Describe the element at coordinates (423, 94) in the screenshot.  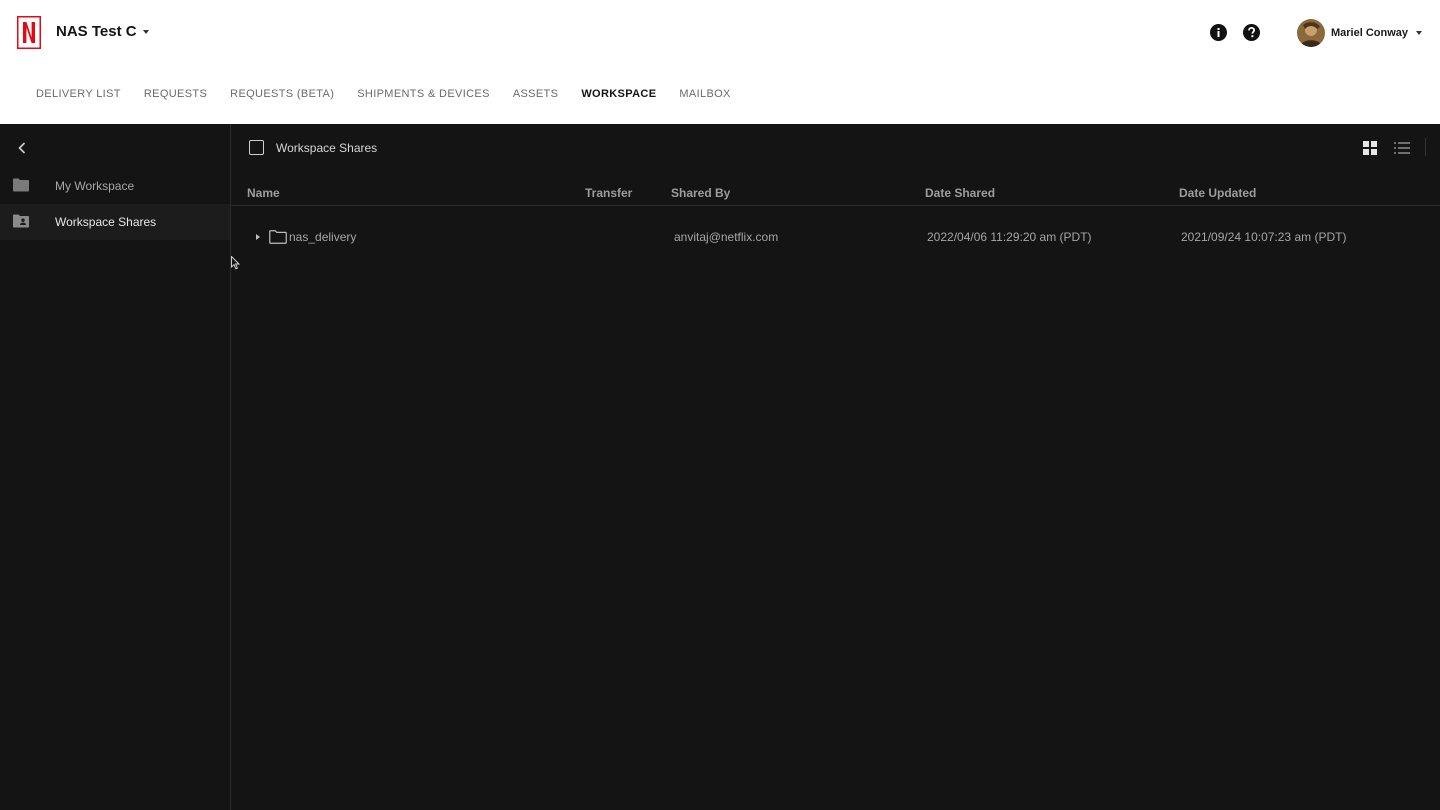
I see `nav-shipments-devices: SHIPMENTS & DEVICES` at that location.